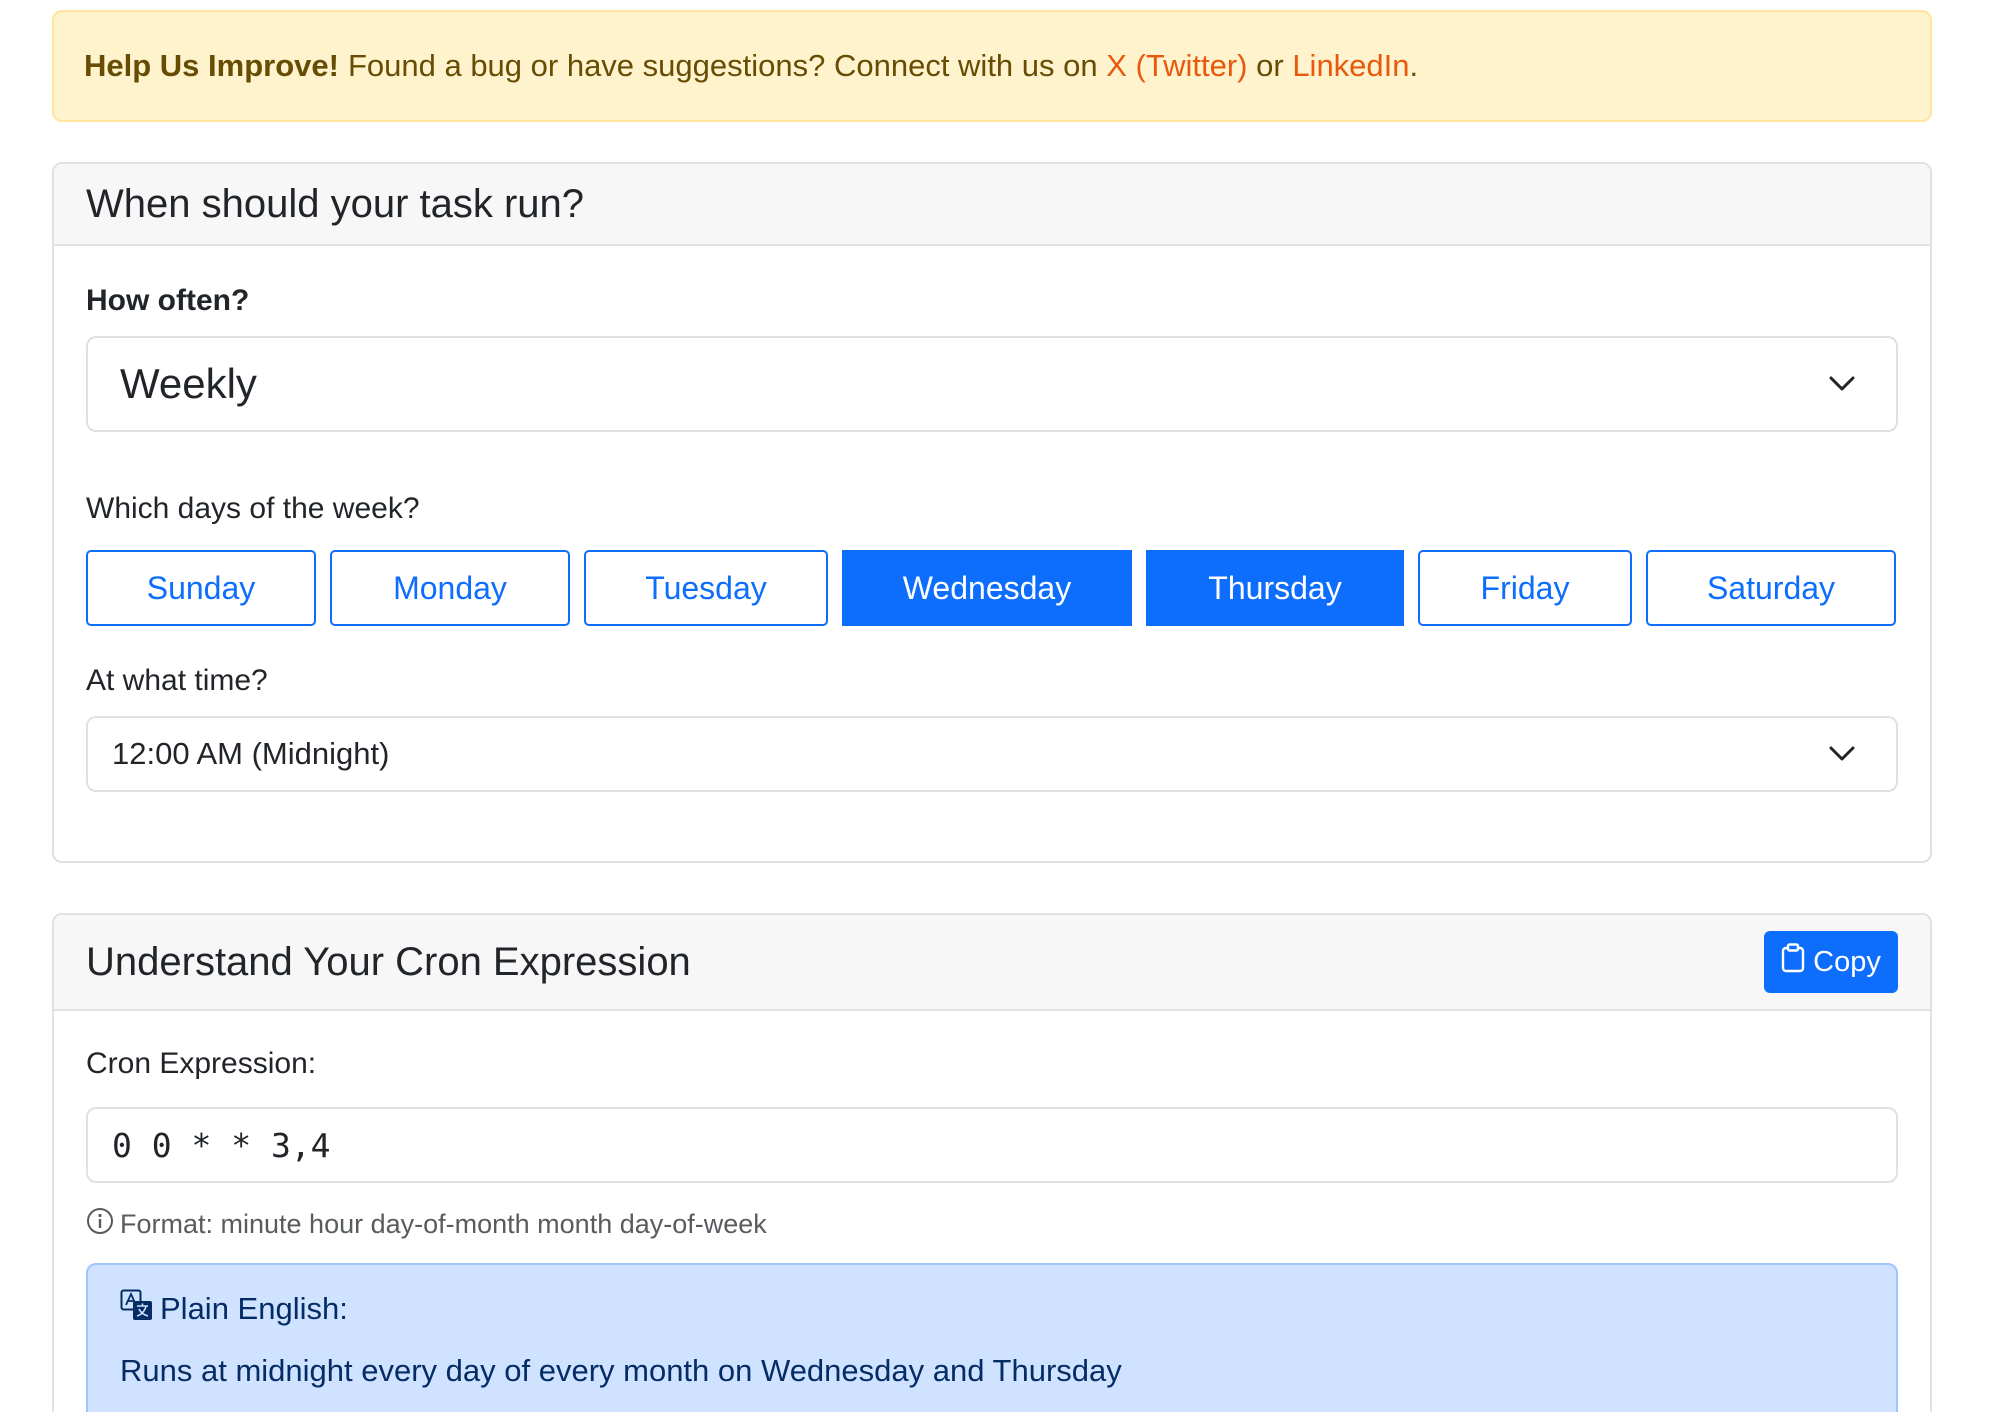  I want to click on clipboard-icon, so click(1793, 962).